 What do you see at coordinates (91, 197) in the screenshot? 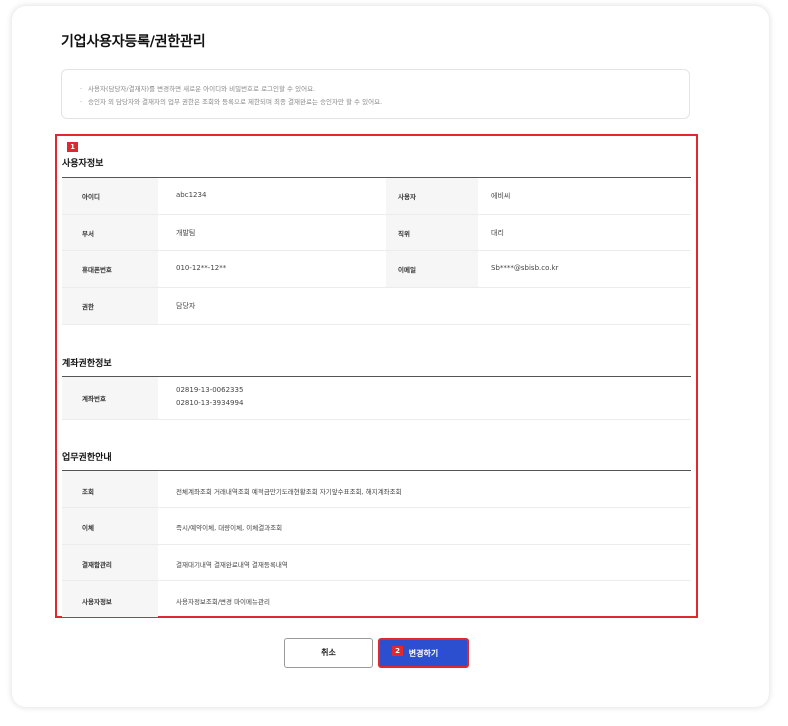
I see `id-label: 아이디` at bounding box center [91, 197].